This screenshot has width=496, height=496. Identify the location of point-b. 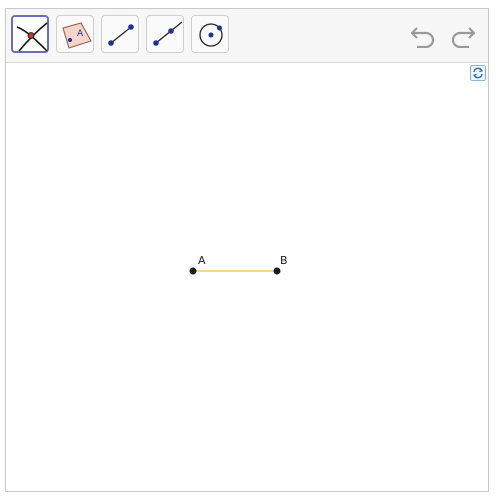
(277, 271).